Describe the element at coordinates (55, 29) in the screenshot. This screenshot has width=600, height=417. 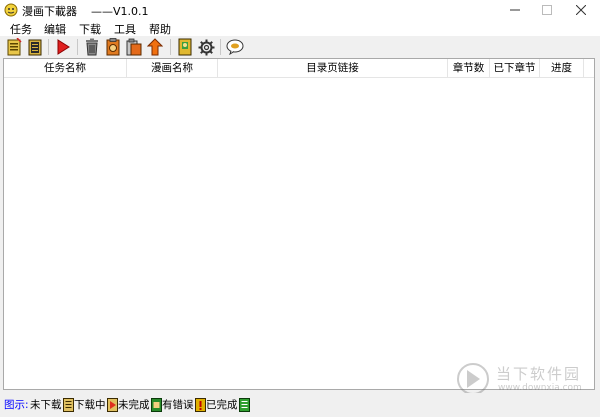
I see `menu-edit: 编辑` at that location.